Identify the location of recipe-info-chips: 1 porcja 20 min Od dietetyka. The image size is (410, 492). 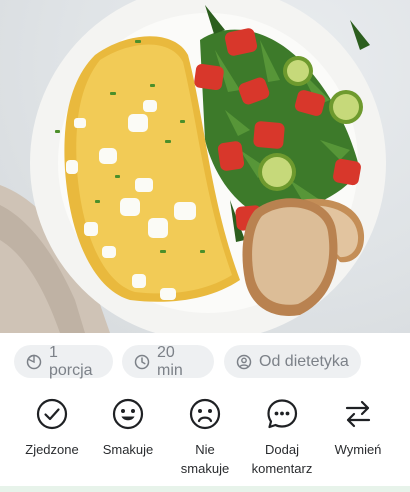
(205, 361).